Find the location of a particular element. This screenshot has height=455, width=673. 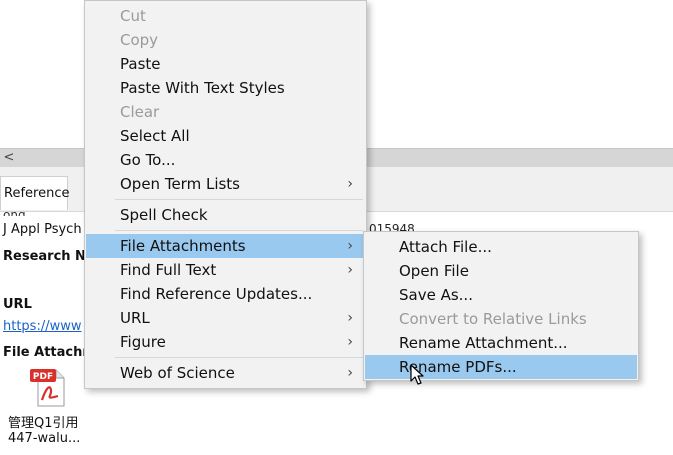

tab-reference: Reference is located at coordinates (34, 193).